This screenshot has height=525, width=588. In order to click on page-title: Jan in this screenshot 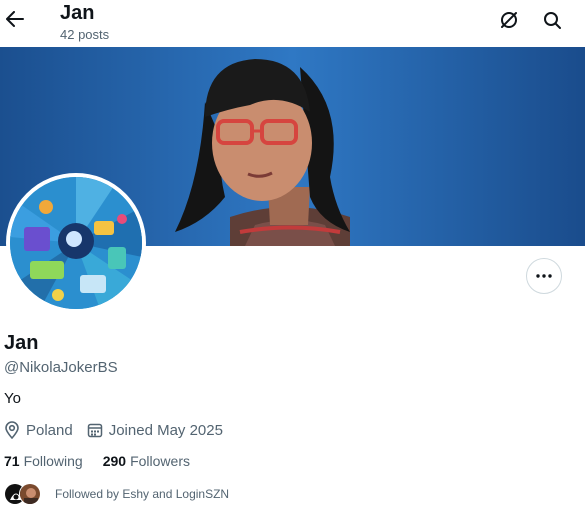, I will do `click(77, 13)`.